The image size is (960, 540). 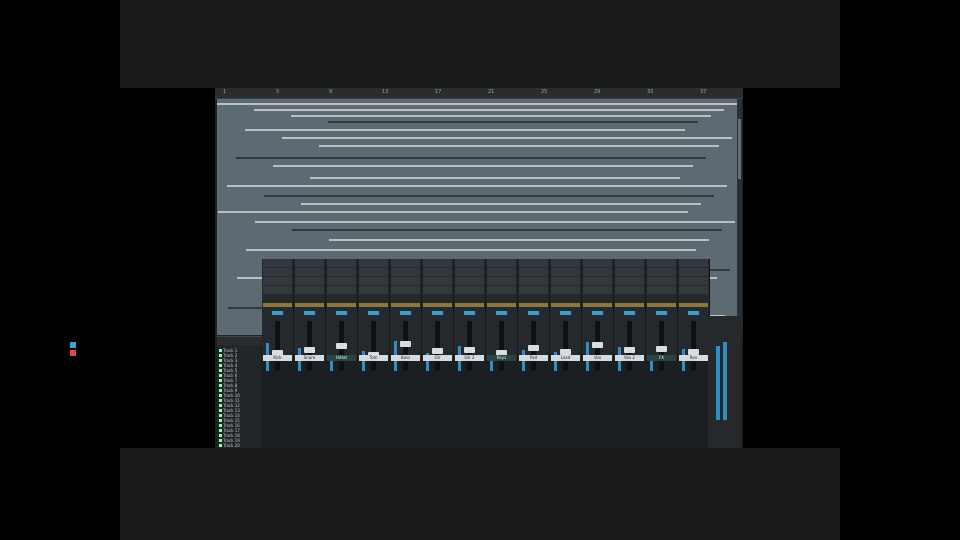 What do you see at coordinates (597, 358) in the screenshot?
I see `channel-name: Vox` at bounding box center [597, 358].